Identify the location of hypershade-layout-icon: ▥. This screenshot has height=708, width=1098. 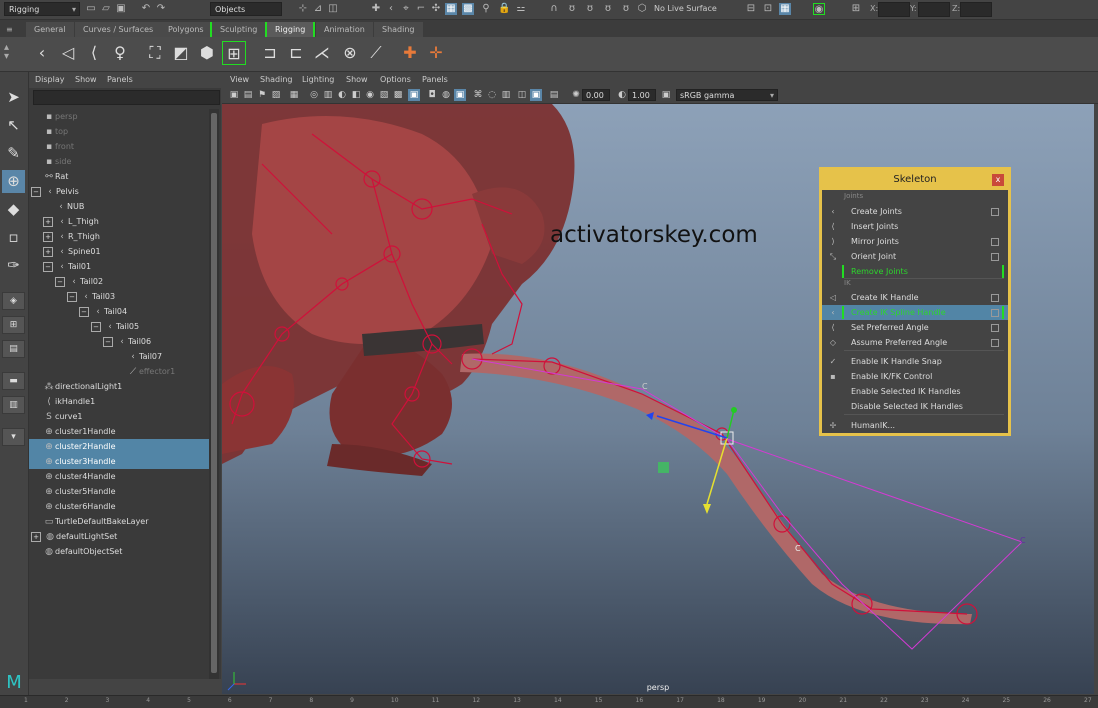
(13, 405).